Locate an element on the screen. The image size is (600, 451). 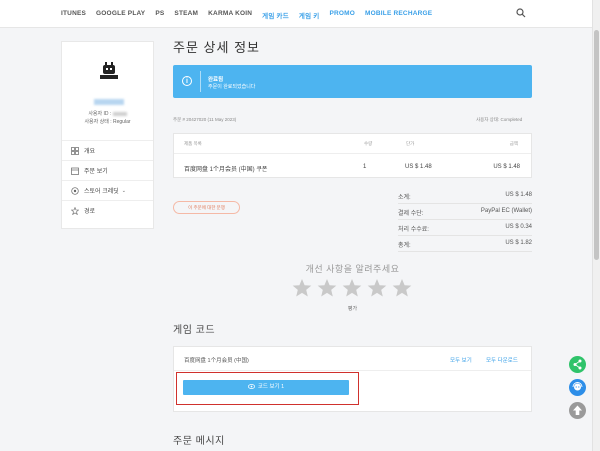
banner-divider is located at coordinates (200, 81).